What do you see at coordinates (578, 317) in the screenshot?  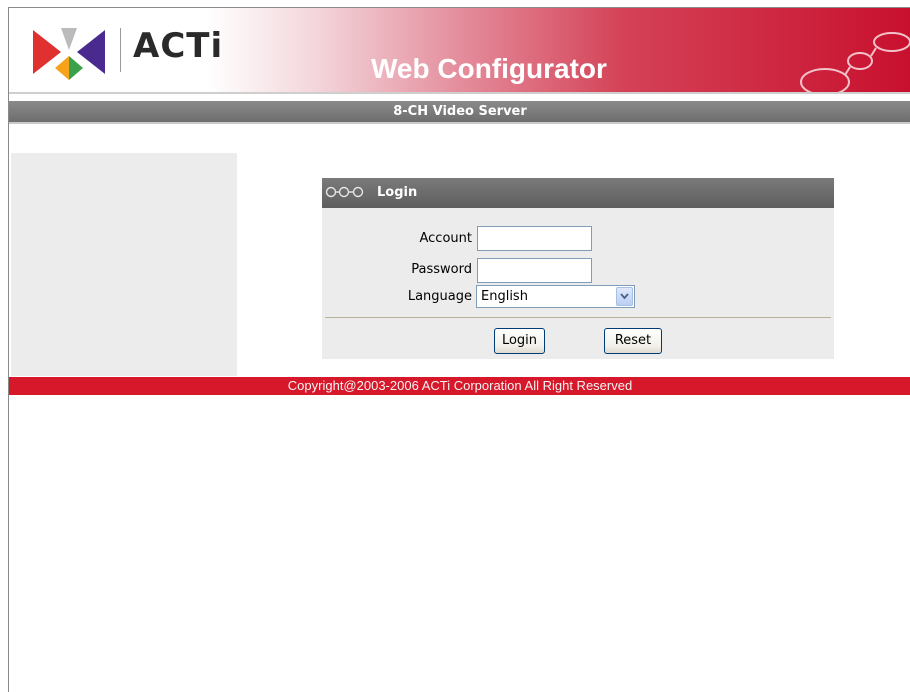 I see `form-divider` at bounding box center [578, 317].